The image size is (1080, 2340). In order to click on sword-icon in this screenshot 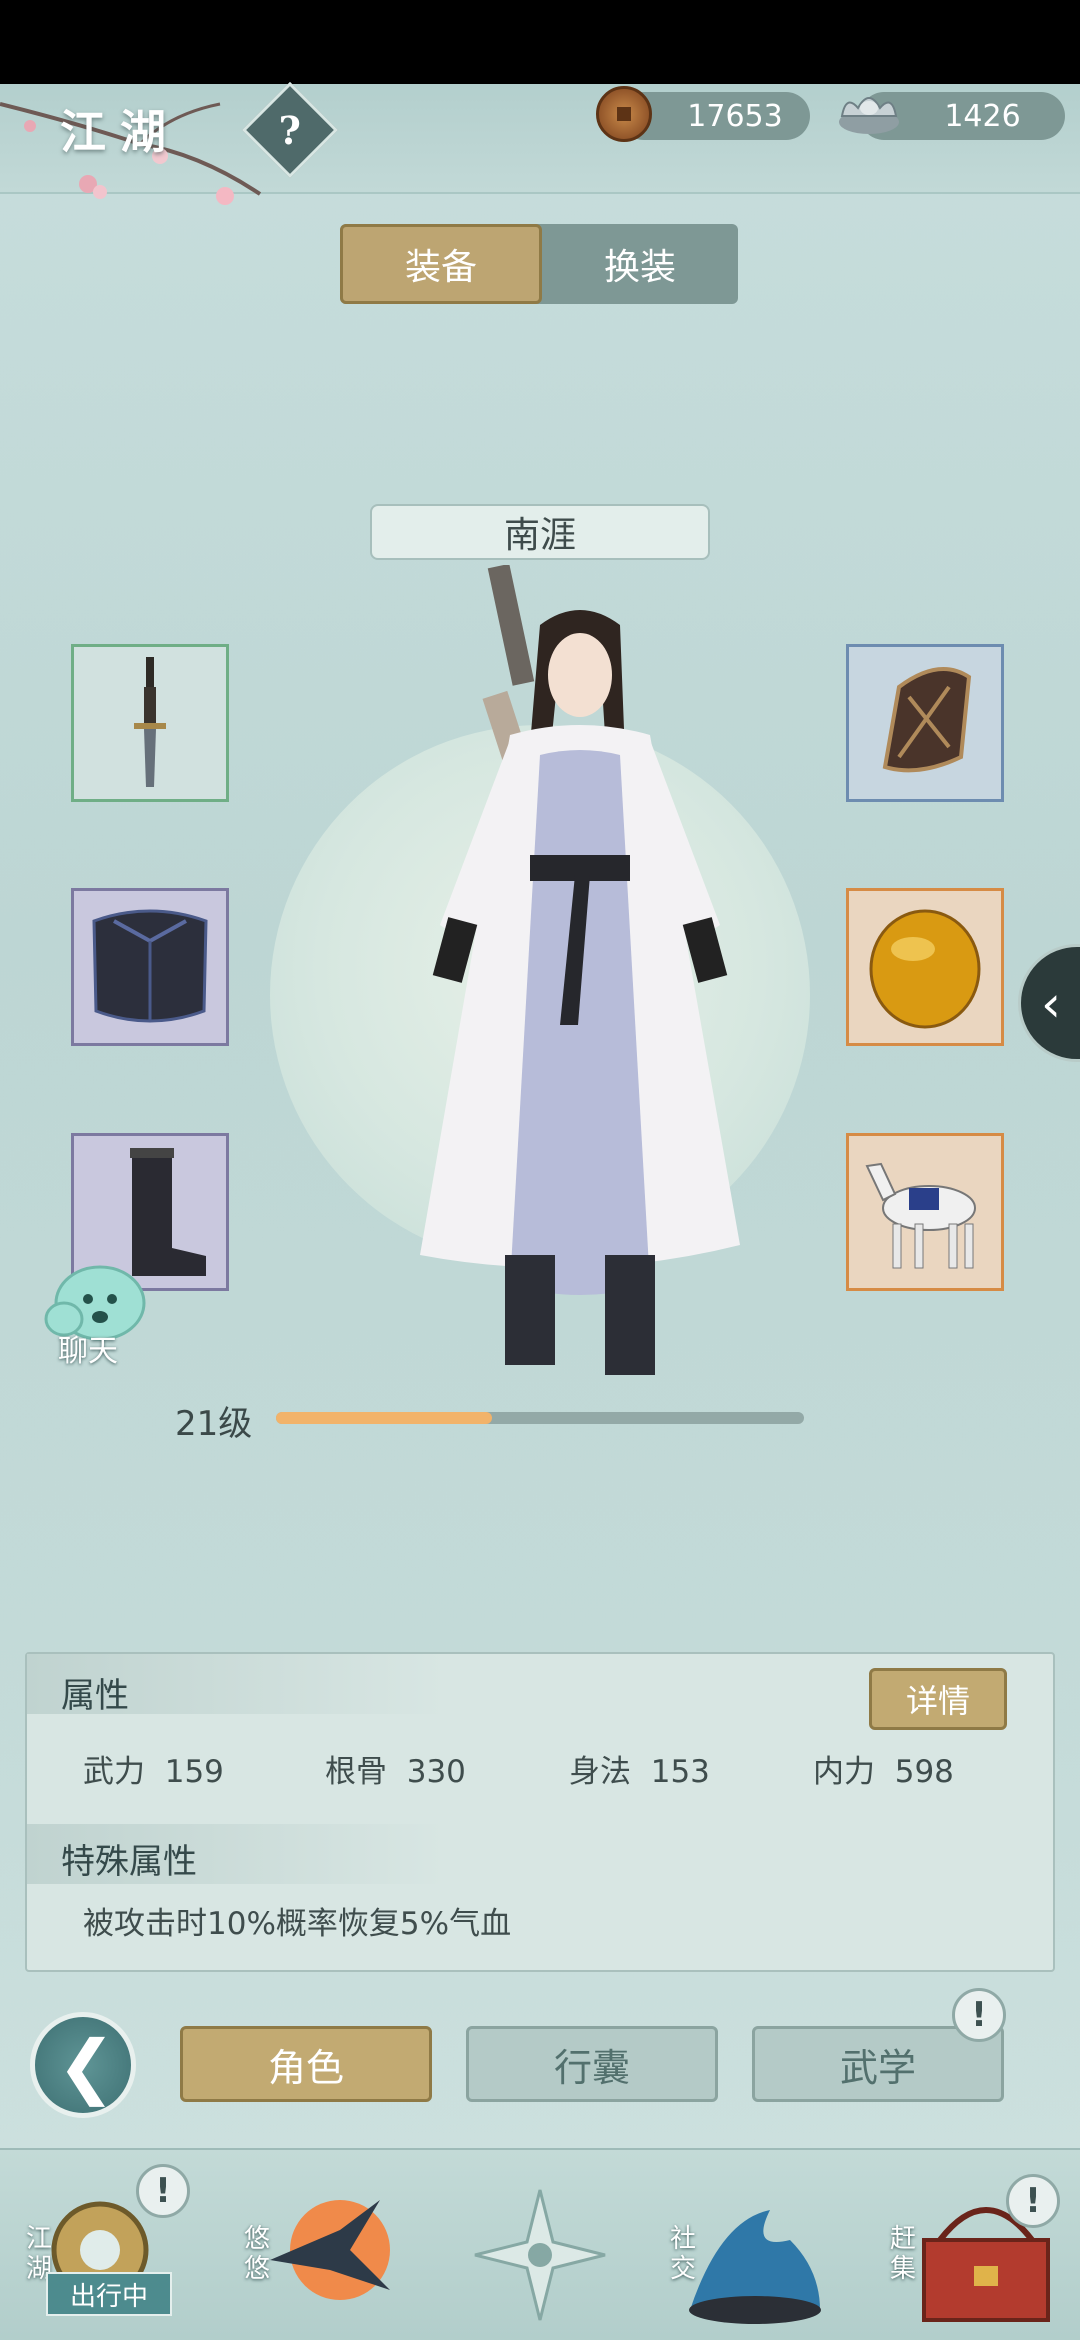, I will do `click(150, 722)`.